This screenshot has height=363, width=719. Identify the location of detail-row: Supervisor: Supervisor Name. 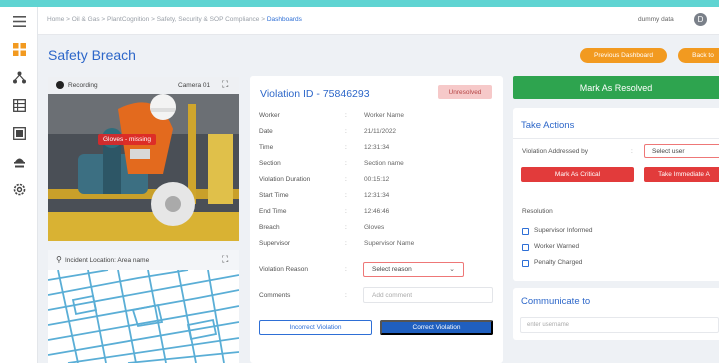
(337, 243).